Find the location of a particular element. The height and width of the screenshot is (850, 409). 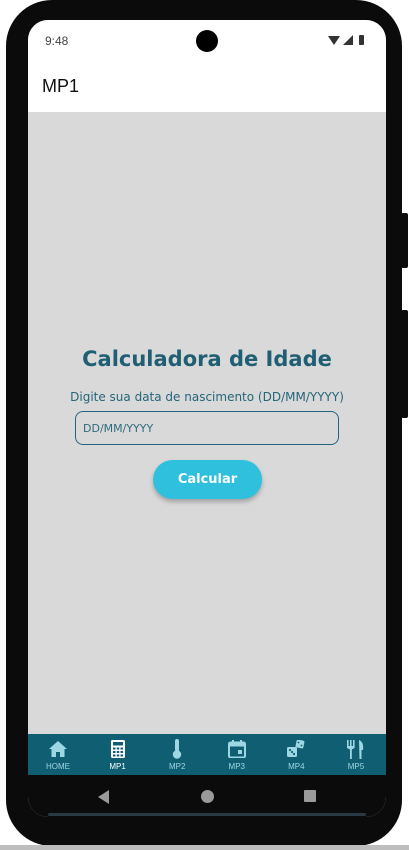

home-circle-icon is located at coordinates (207, 796).